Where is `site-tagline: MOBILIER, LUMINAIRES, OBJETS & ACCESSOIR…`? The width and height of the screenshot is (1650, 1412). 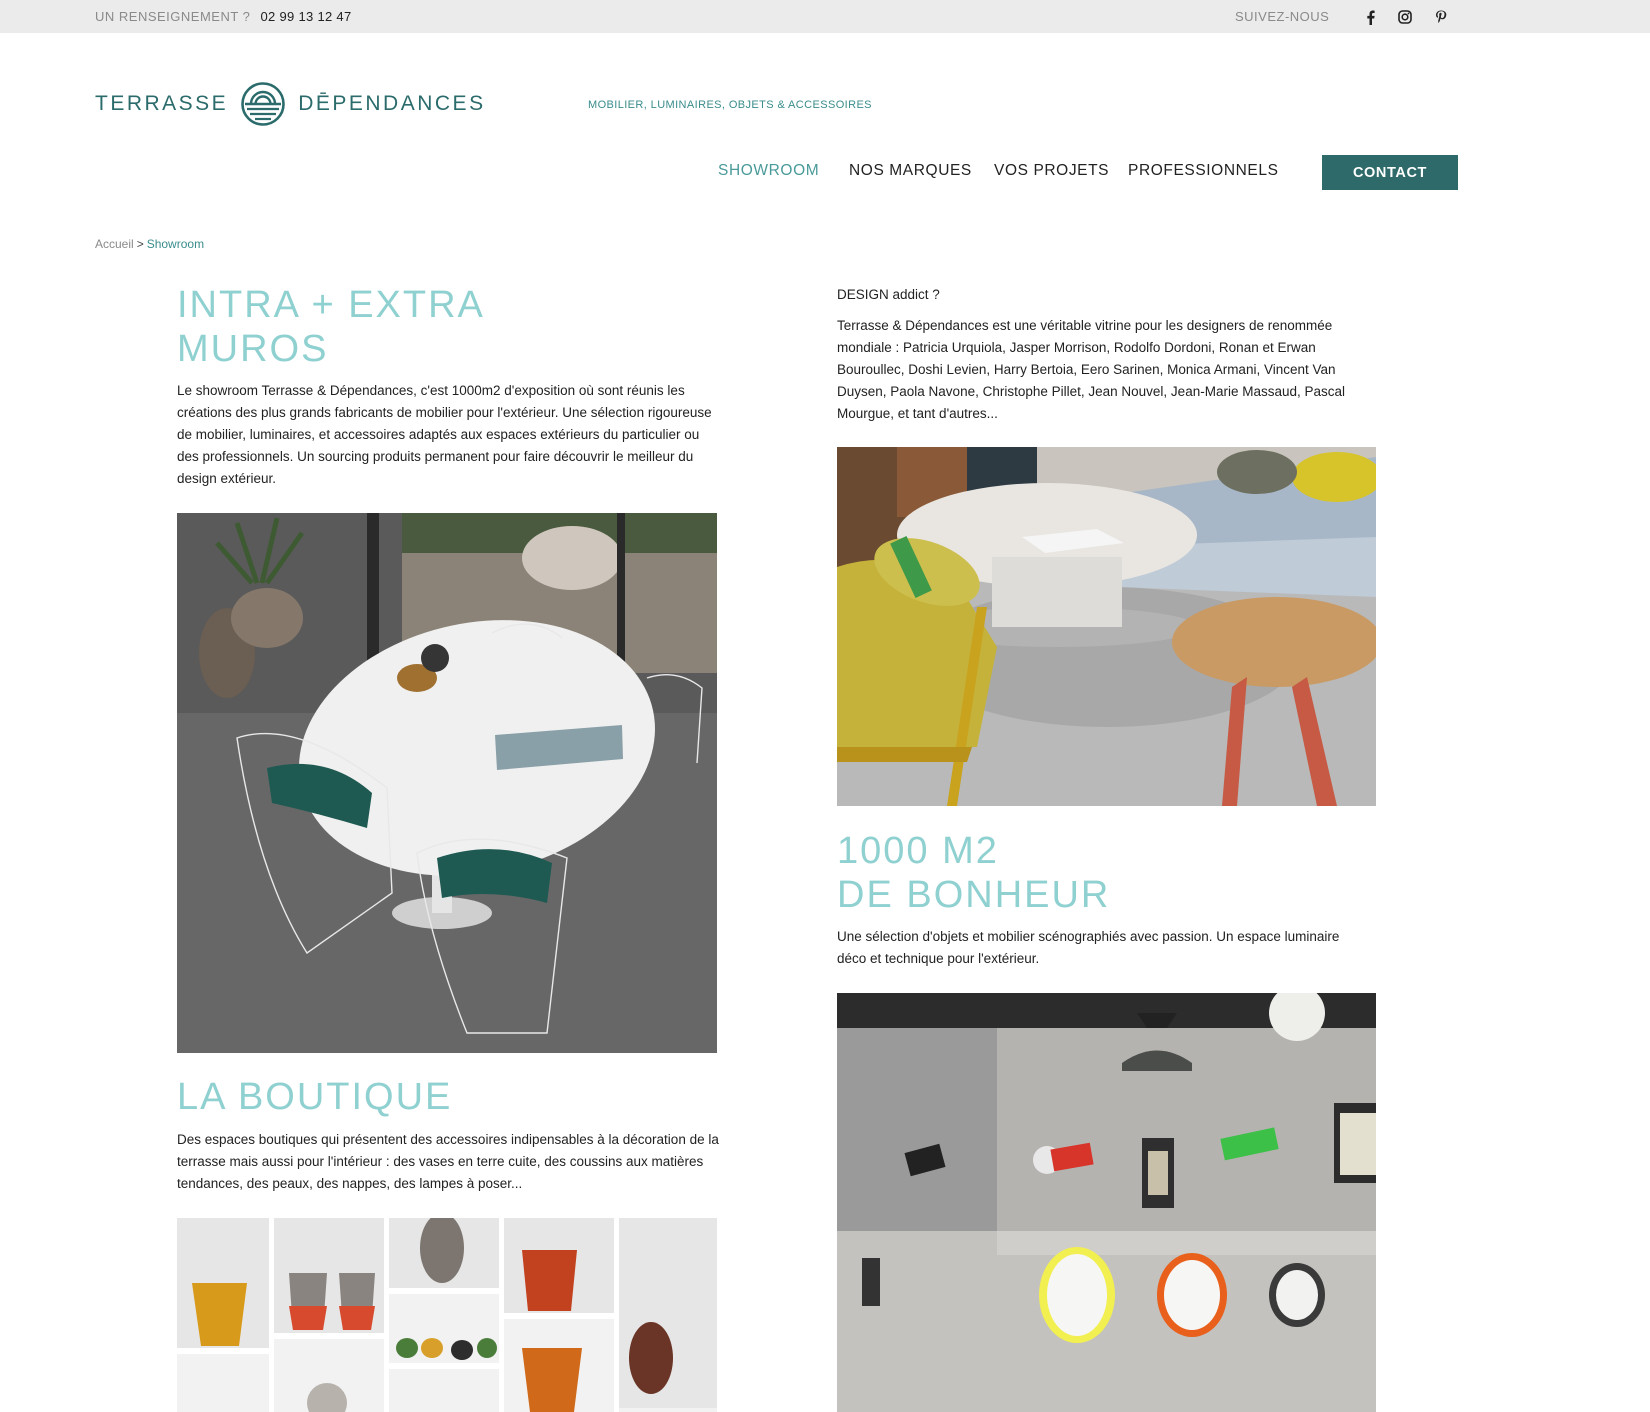
site-tagline: MOBILIER, LUMINAIRES, OBJETS & ACCESSOIR… is located at coordinates (730, 105).